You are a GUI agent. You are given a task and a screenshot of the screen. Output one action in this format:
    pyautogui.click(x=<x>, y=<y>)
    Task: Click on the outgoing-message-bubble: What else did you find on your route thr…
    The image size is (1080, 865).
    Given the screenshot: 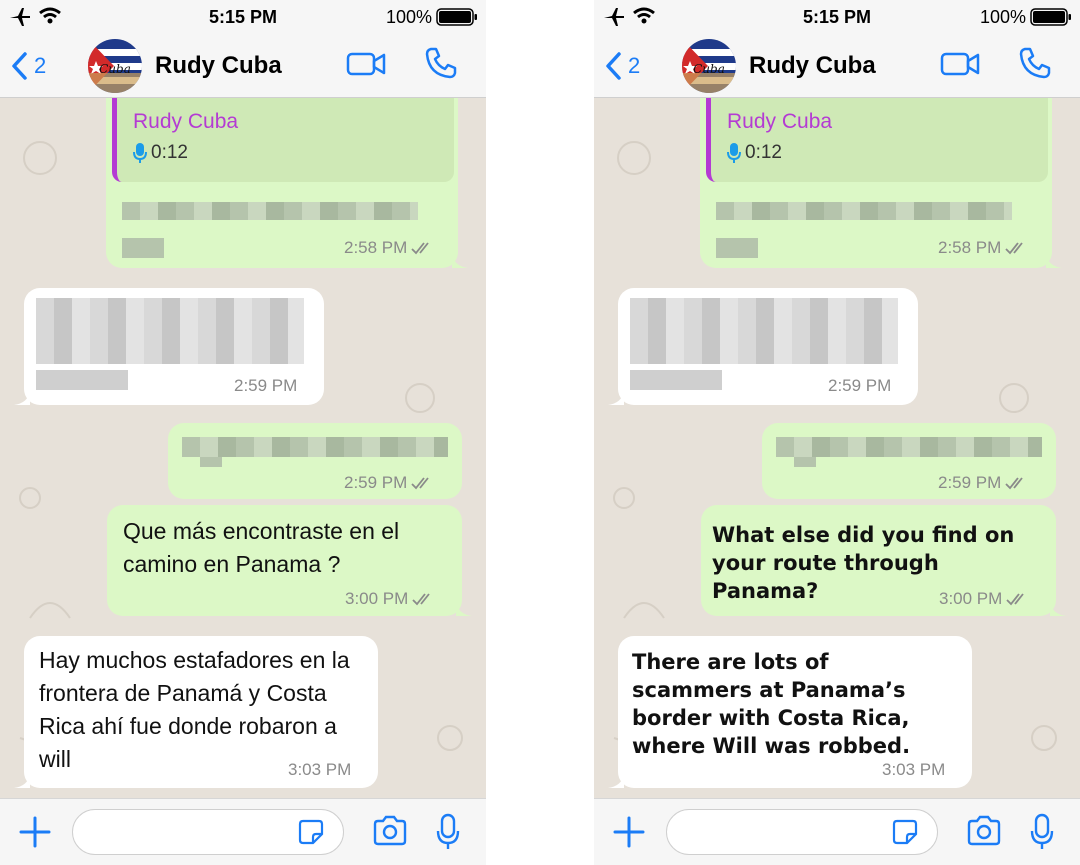 What is the action you would take?
    pyautogui.click(x=883, y=560)
    